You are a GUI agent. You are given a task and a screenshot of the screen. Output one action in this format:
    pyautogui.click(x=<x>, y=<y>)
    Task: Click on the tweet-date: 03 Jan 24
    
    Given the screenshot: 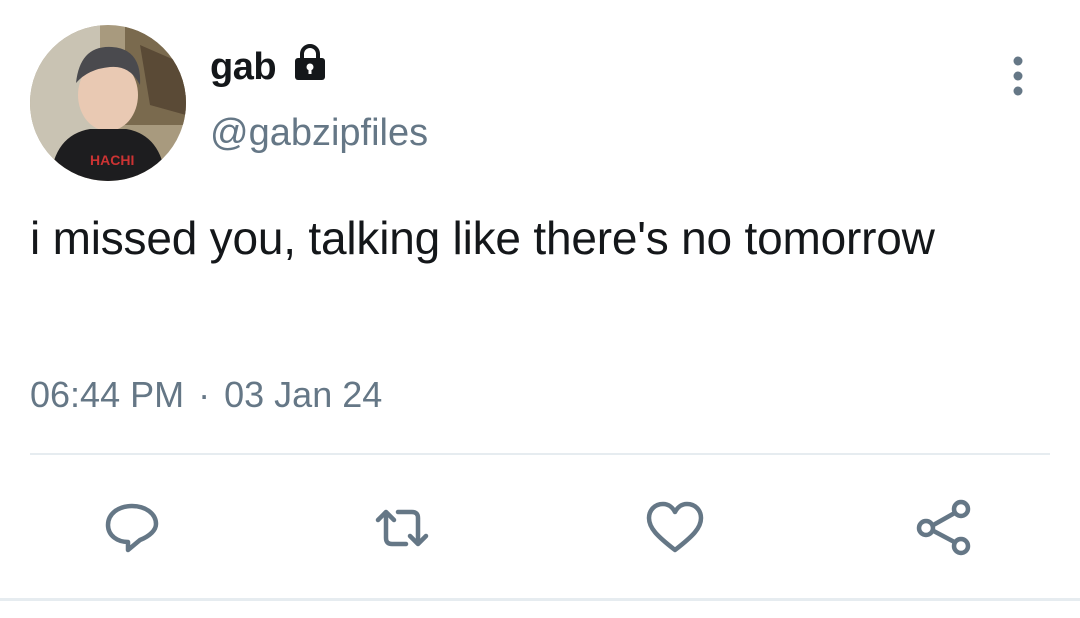 What is the action you would take?
    pyautogui.click(x=303, y=394)
    